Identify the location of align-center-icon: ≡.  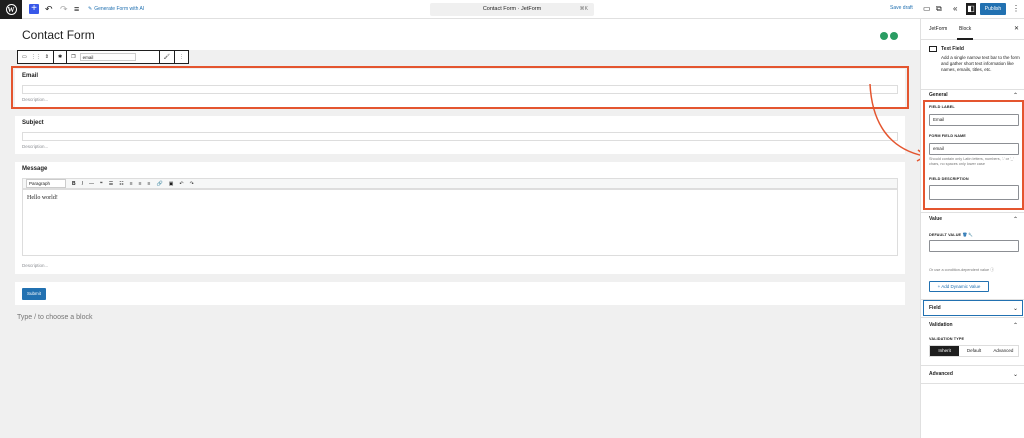
(140, 184).